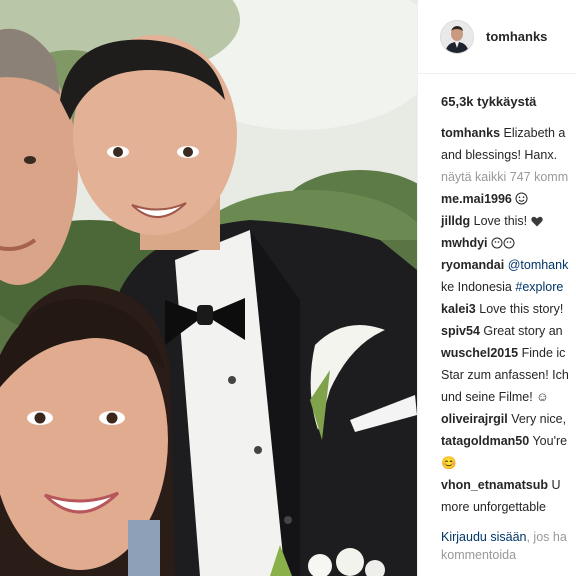 This screenshot has width=576, height=576. I want to click on comment-row: wuschel2015 Finde ic, so click(508, 353).